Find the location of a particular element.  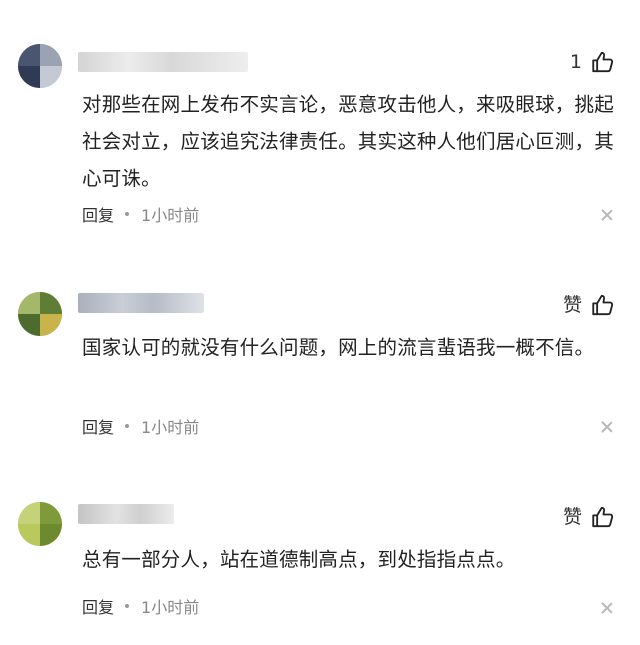

comment-text: 国家认可的就没有什么问题，网上的流言蜚语我一概不信。 is located at coordinates (338, 347).